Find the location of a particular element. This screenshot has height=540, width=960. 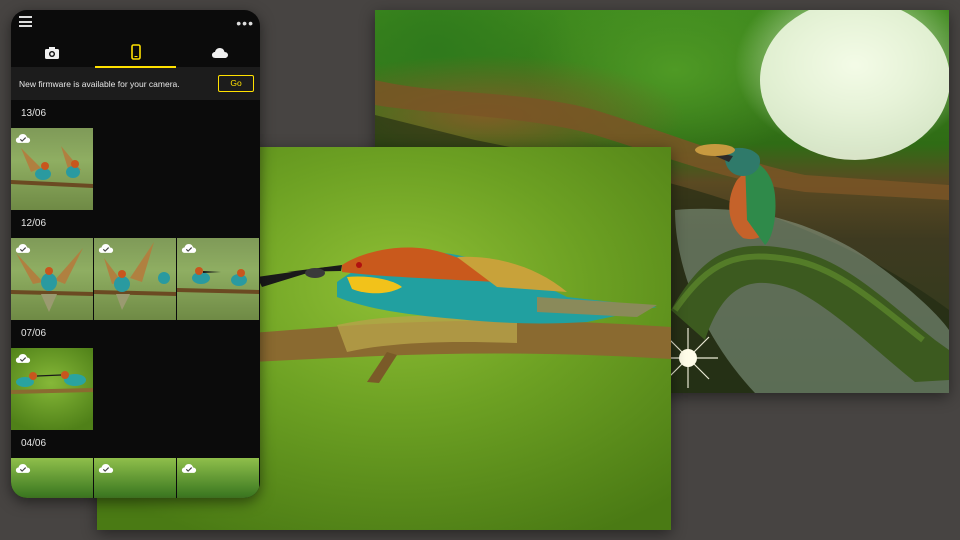

phone-icon is located at coordinates (135, 52).